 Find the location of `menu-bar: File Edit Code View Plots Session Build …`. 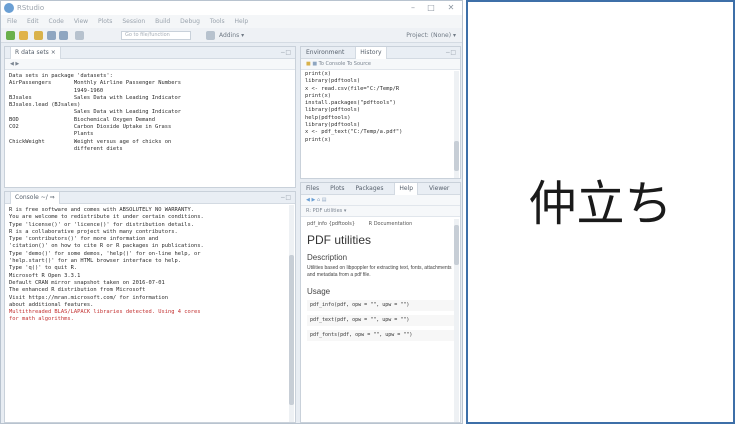

menu-bar: File Edit Code View Plots Session Build … is located at coordinates (231, 21).